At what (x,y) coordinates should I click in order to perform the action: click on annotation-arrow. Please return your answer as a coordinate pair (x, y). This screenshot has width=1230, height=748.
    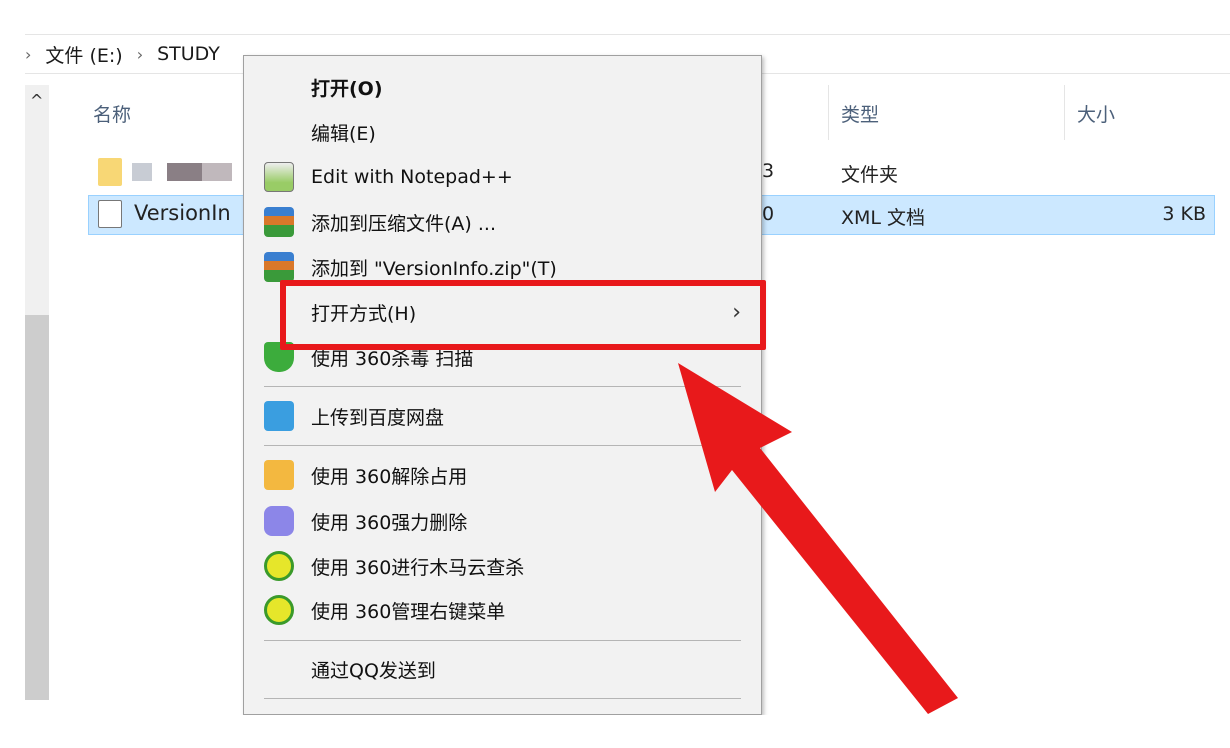
    Looking at the image, I should click on (818, 538).